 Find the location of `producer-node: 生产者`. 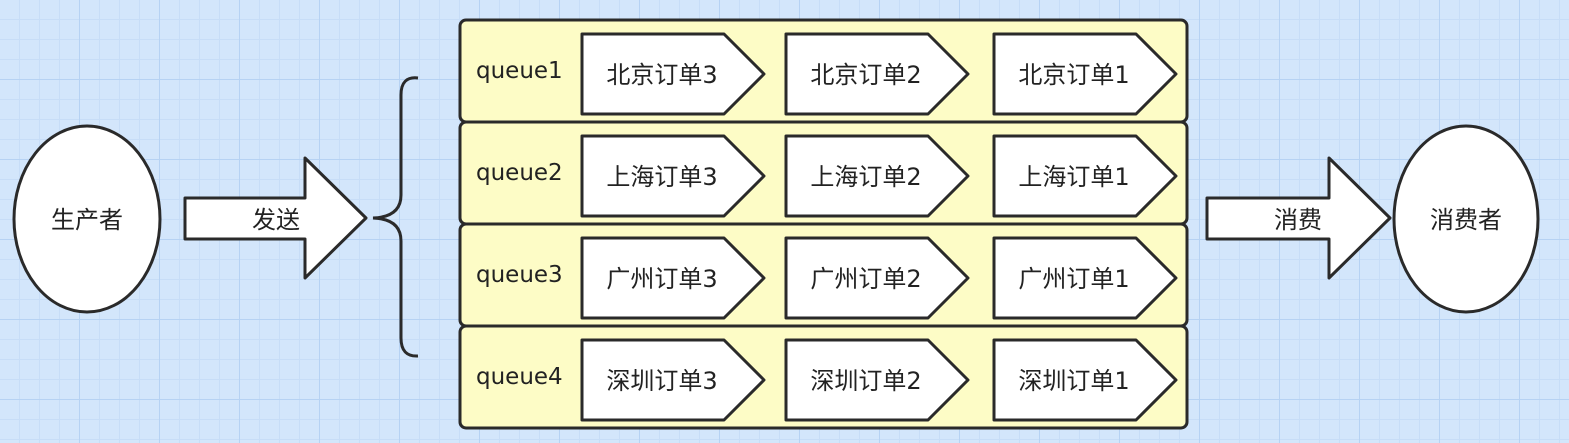

producer-node: 生产者 is located at coordinates (87, 219).